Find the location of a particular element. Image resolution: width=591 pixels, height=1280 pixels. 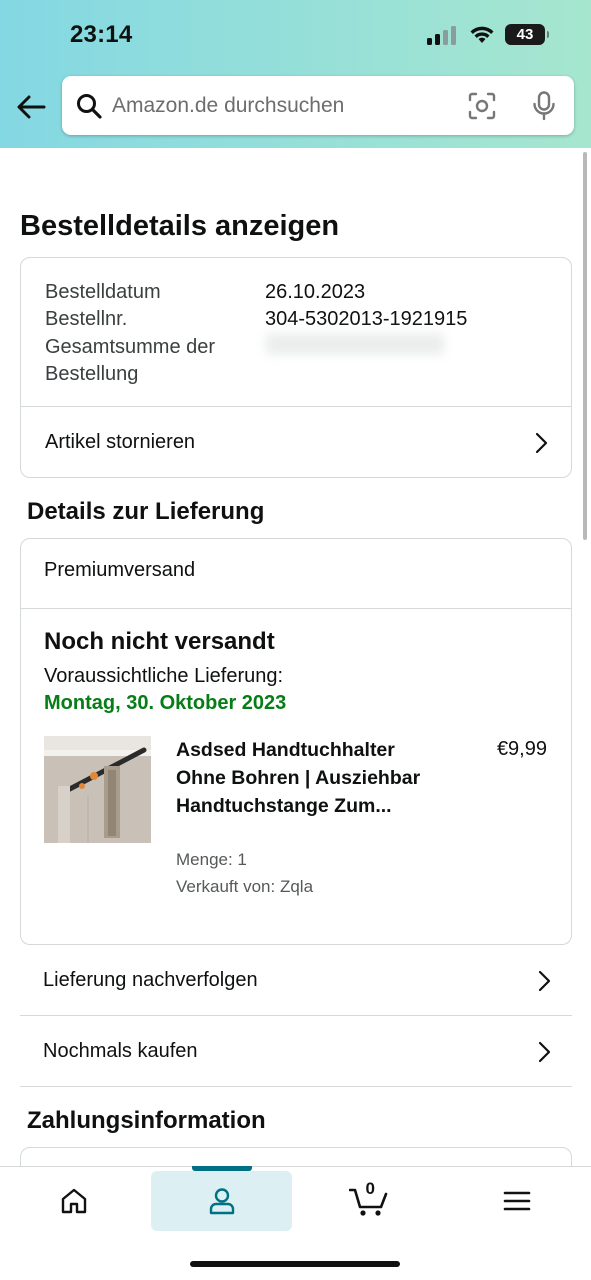

towel-rail-photo is located at coordinates (97, 789).